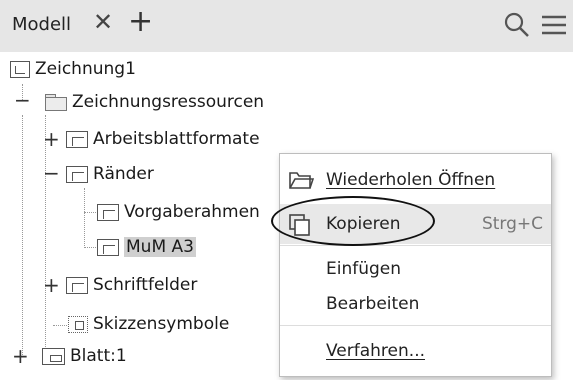 The height and width of the screenshot is (380, 573). Describe the element at coordinates (192, 212) in the screenshot. I see `tree-label: Vorgaberahmen` at that location.